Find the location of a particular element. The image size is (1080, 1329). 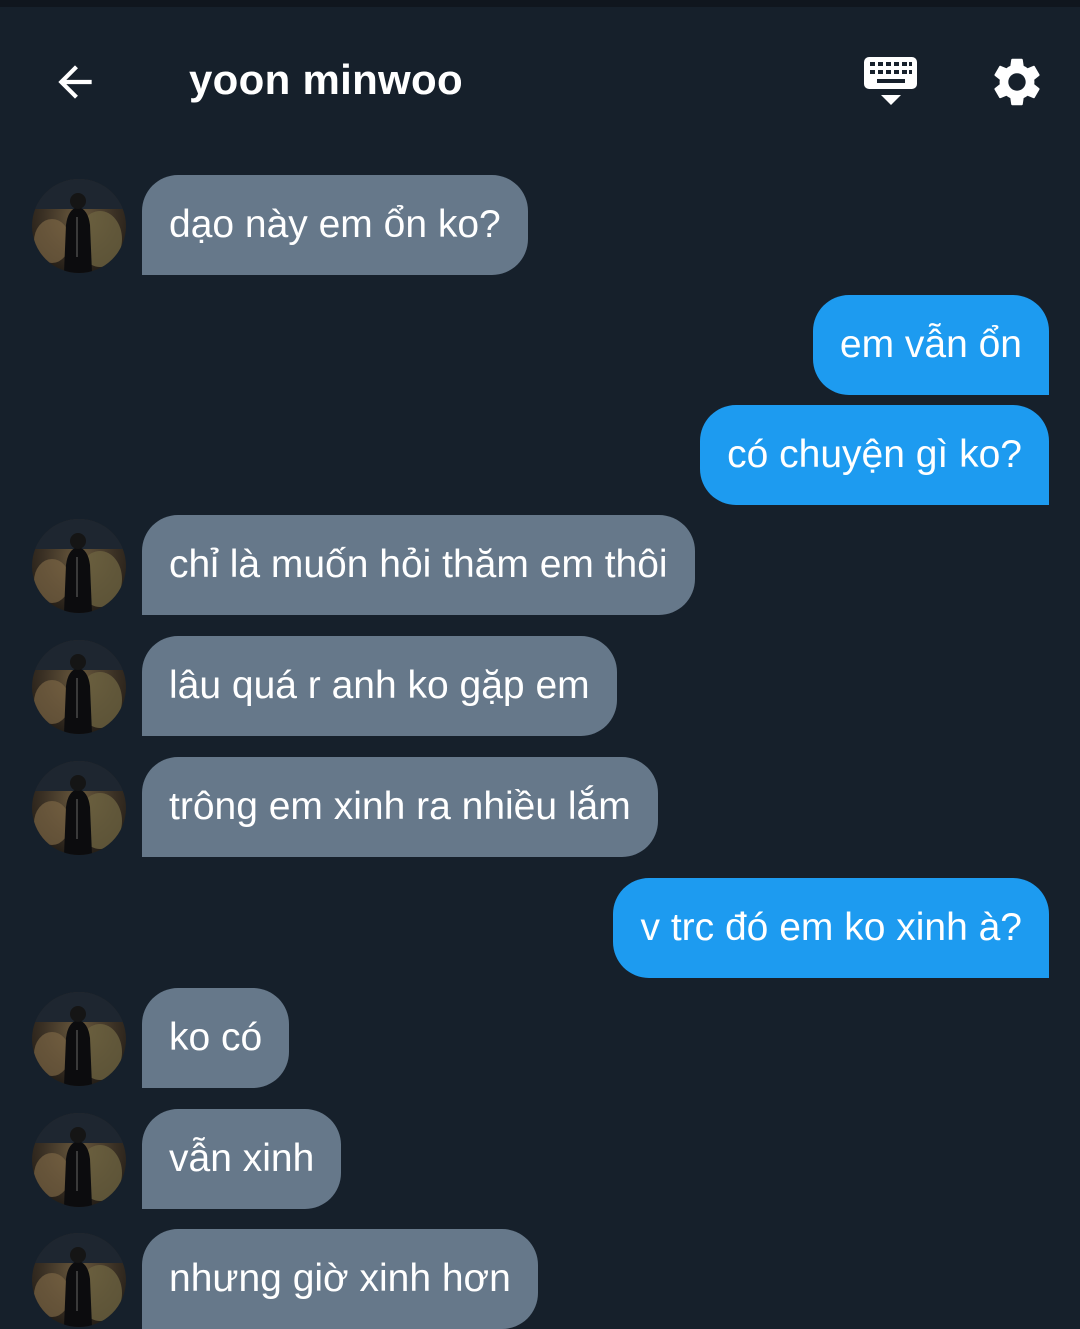

conversation-header: yoon minwoo is located at coordinates (540, 77).